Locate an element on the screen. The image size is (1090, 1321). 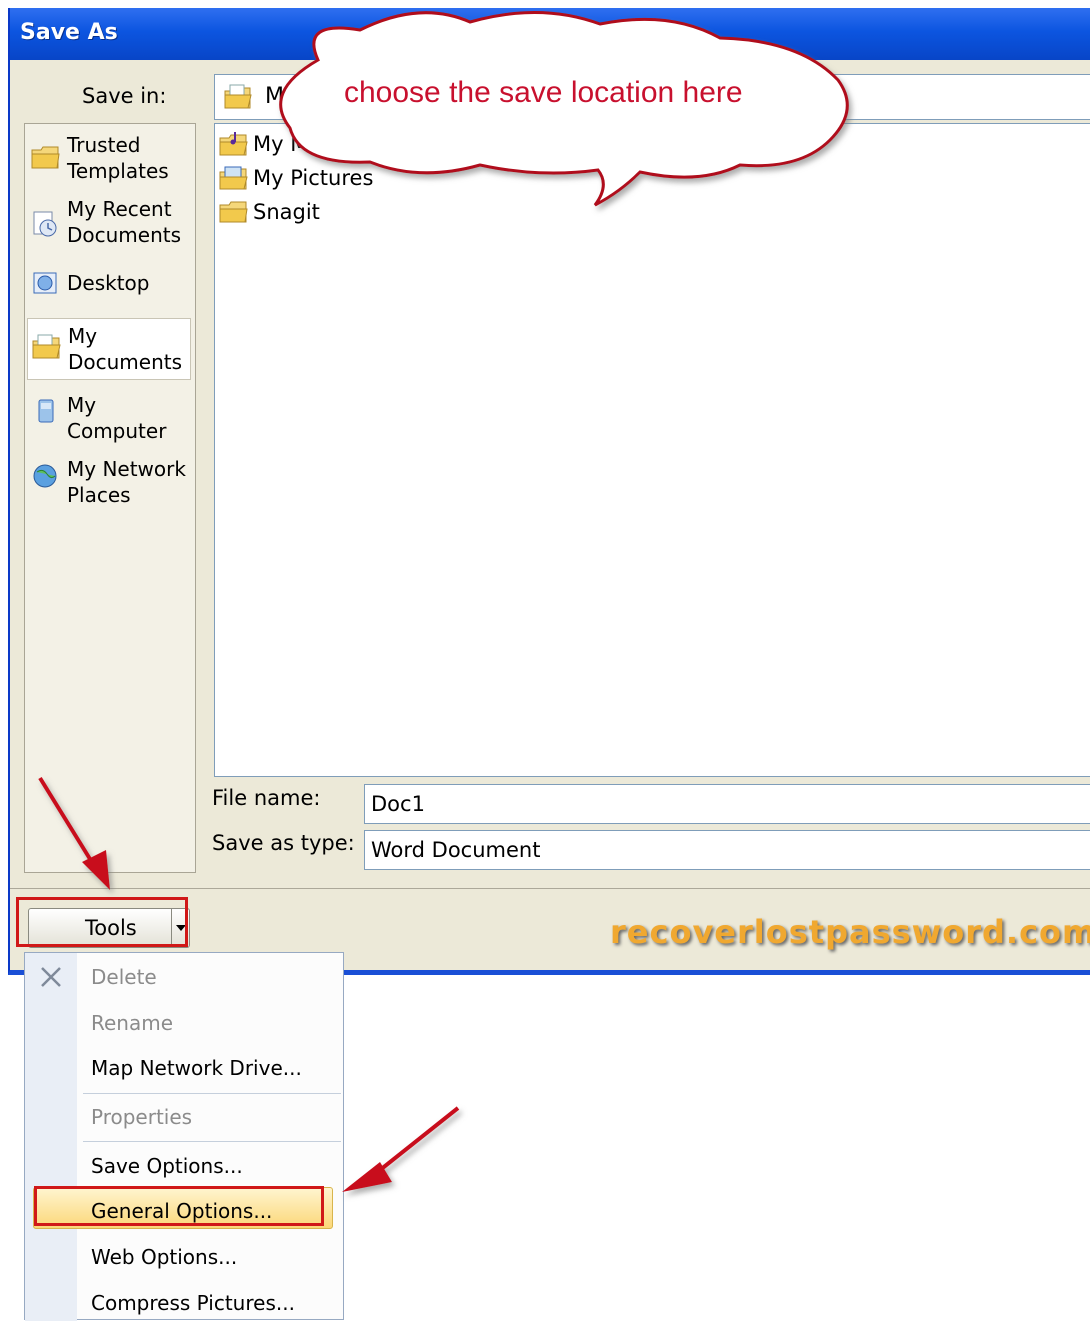
file-name: My Music is located at coordinates (301, 144).